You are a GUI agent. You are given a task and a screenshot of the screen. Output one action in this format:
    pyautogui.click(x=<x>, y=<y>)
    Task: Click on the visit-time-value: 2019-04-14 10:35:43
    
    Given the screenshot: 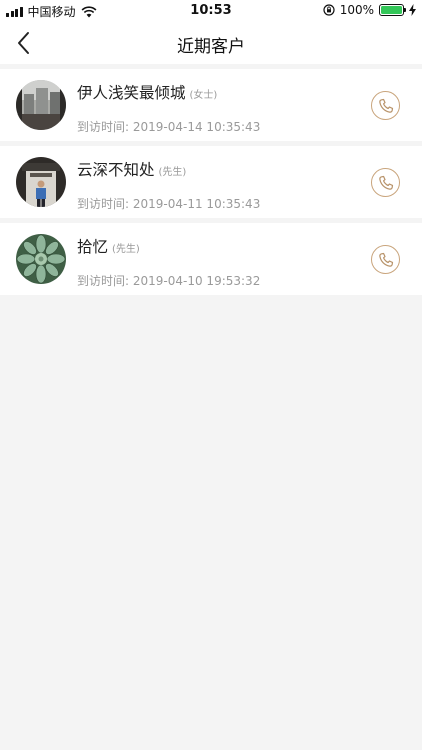 What is the action you would take?
    pyautogui.click(x=196, y=127)
    